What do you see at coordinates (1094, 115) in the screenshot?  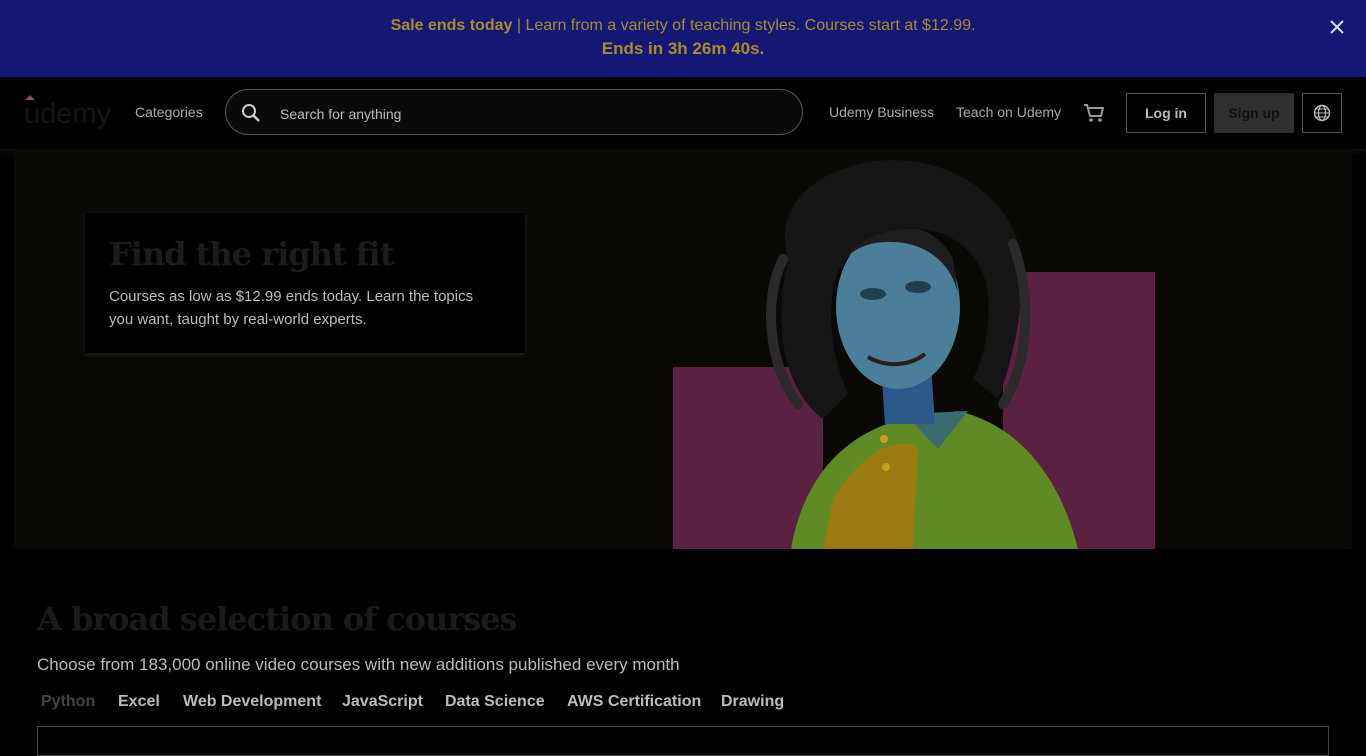 I see `cart-icon` at bounding box center [1094, 115].